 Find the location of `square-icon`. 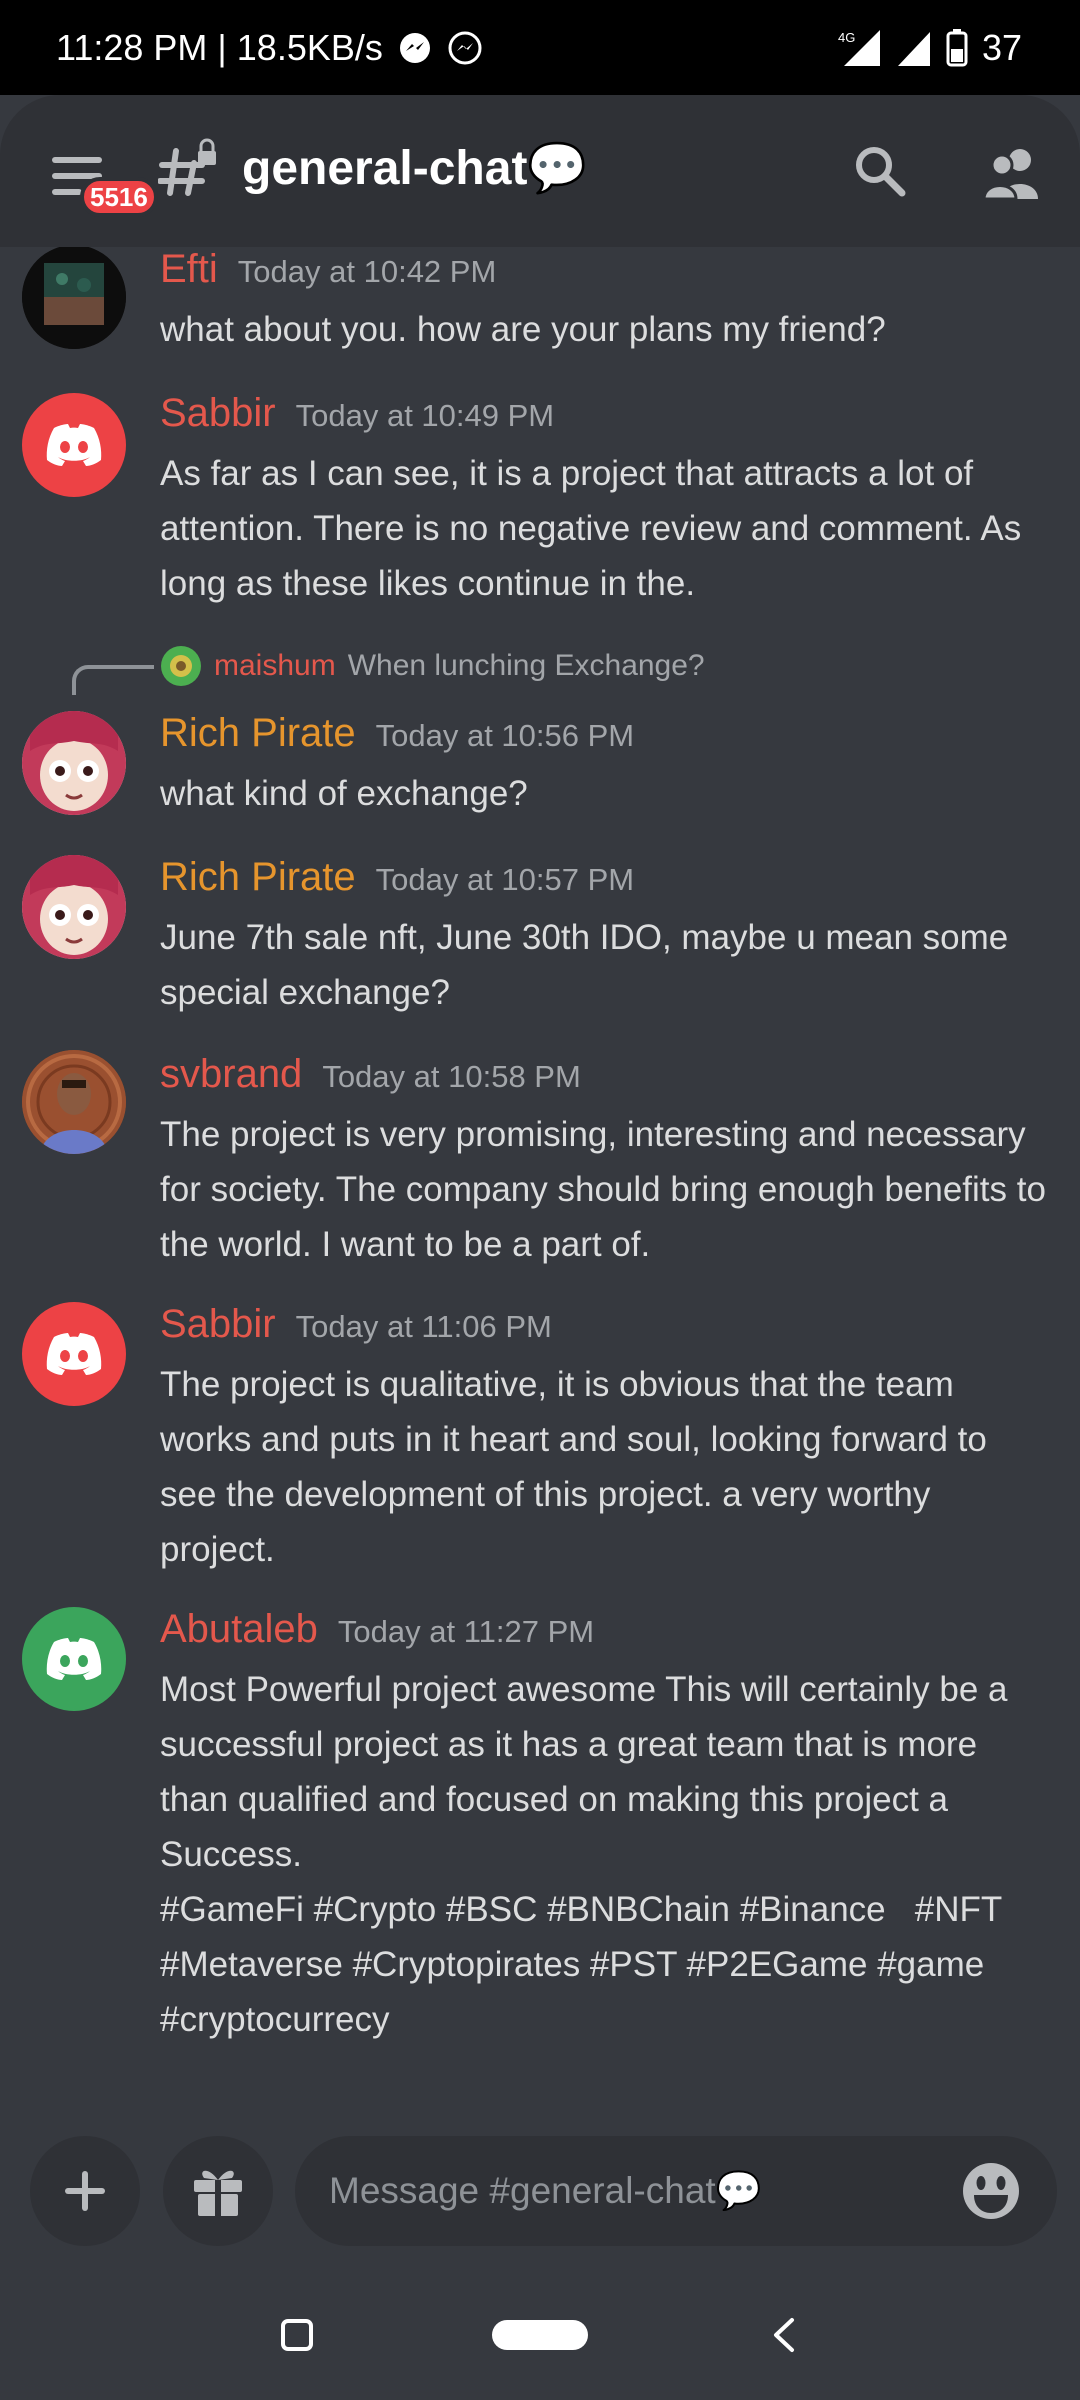

square-icon is located at coordinates (297, 2335).